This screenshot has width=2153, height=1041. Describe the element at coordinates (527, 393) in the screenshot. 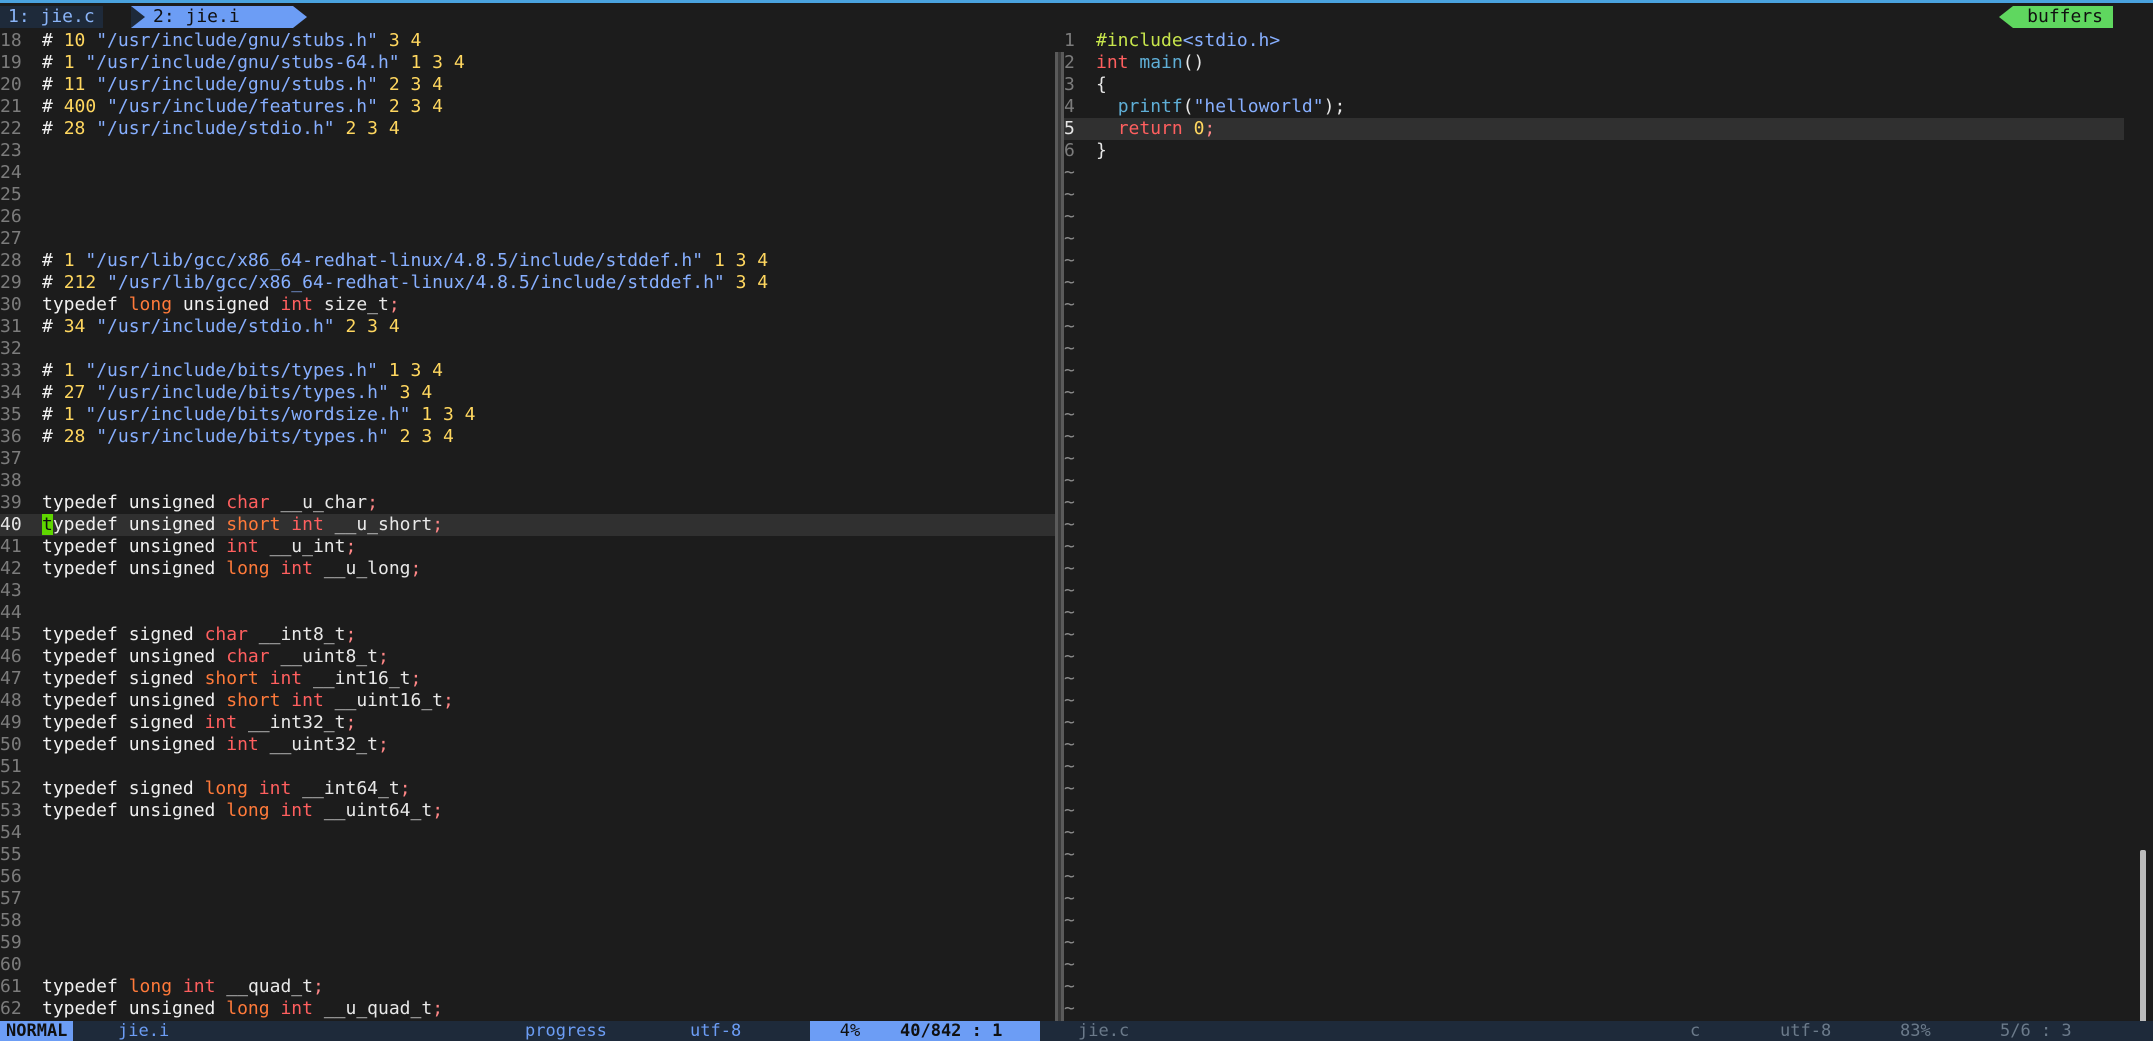

I see `left-code-line: 34 # 27 "/usr/include/bits/types.h" 3 4` at that location.